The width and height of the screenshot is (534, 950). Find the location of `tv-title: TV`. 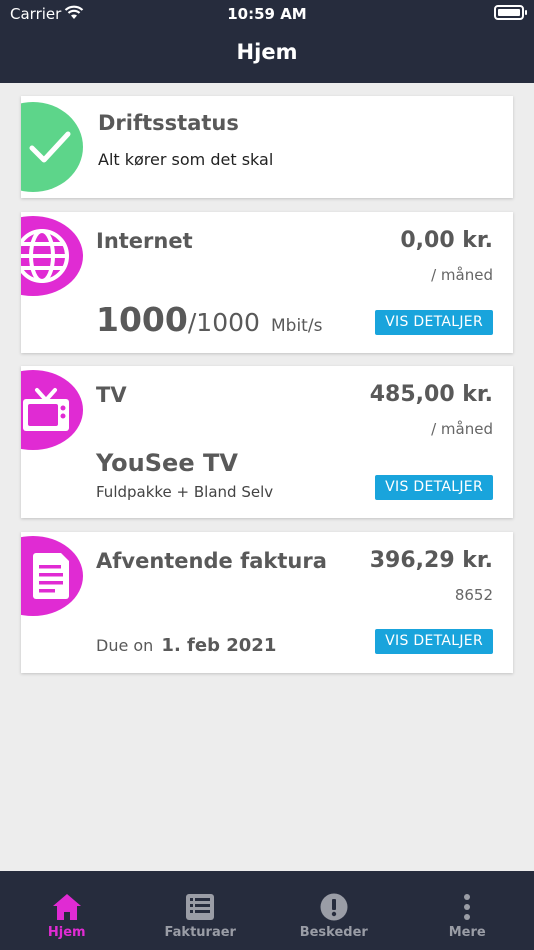

tv-title: TV is located at coordinates (111, 395).